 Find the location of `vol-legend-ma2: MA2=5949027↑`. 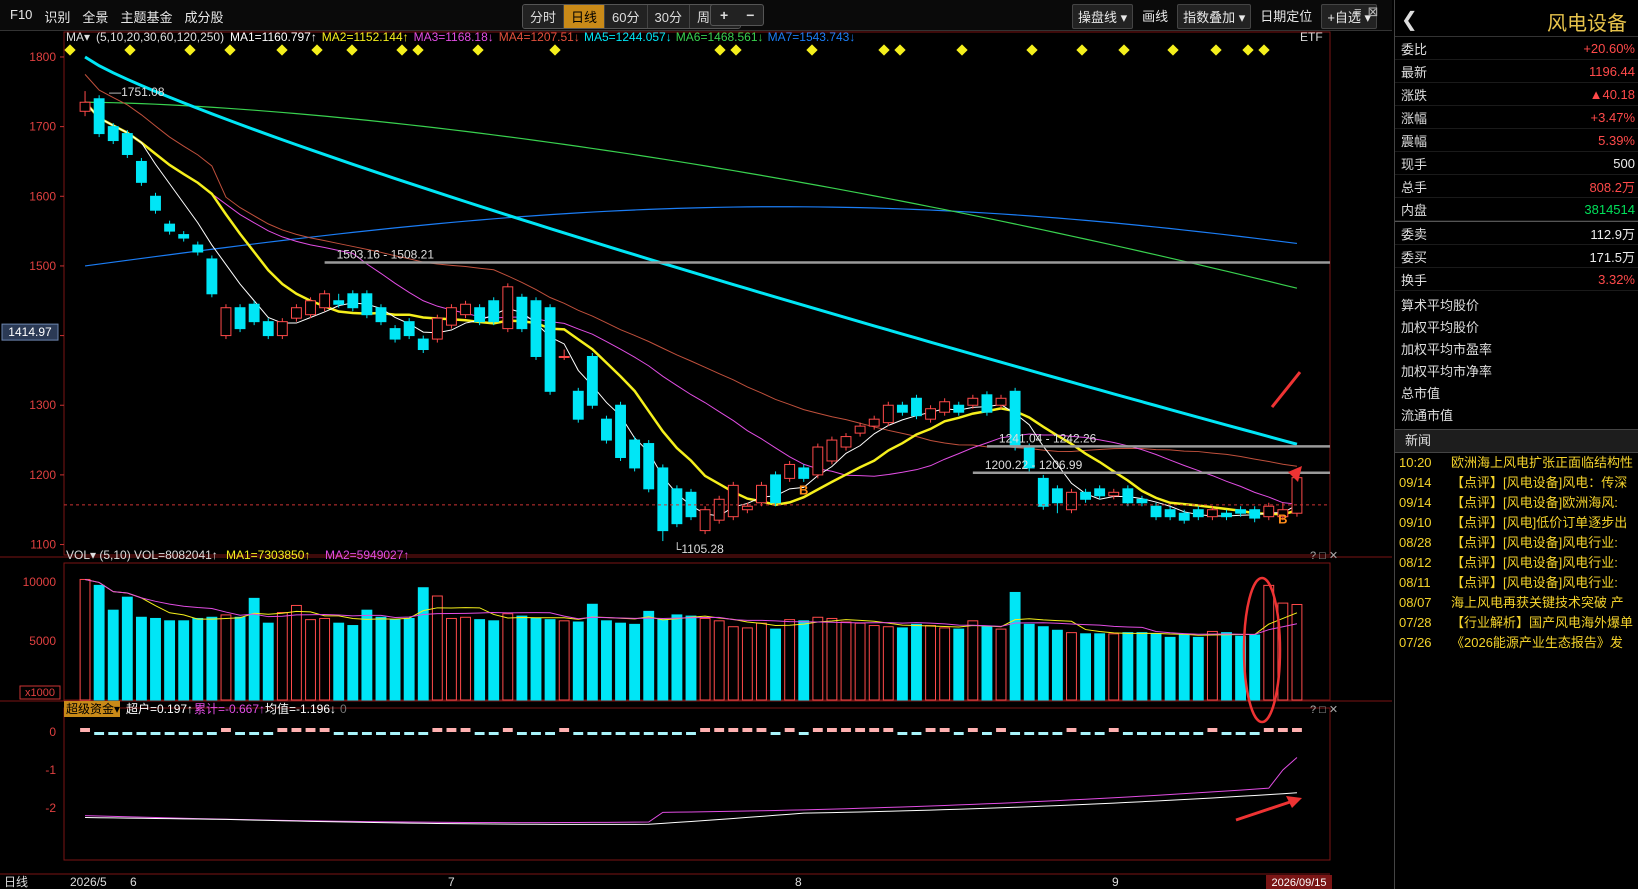

vol-legend-ma2: MA2=5949027↑ is located at coordinates (367, 555).